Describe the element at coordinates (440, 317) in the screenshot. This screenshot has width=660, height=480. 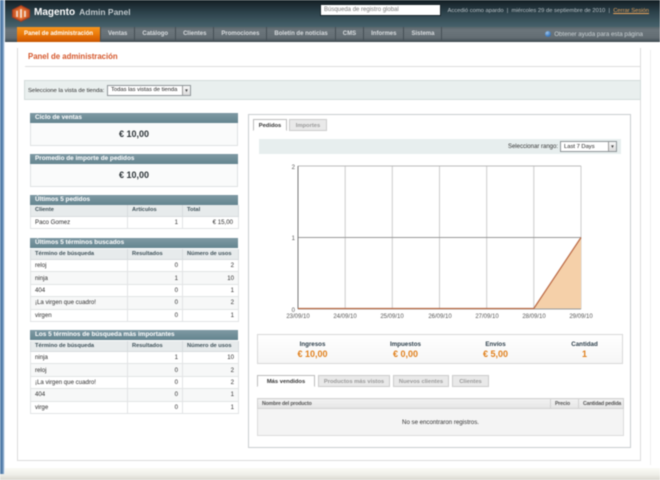
I see `svg-text: 26/09/10` at that location.